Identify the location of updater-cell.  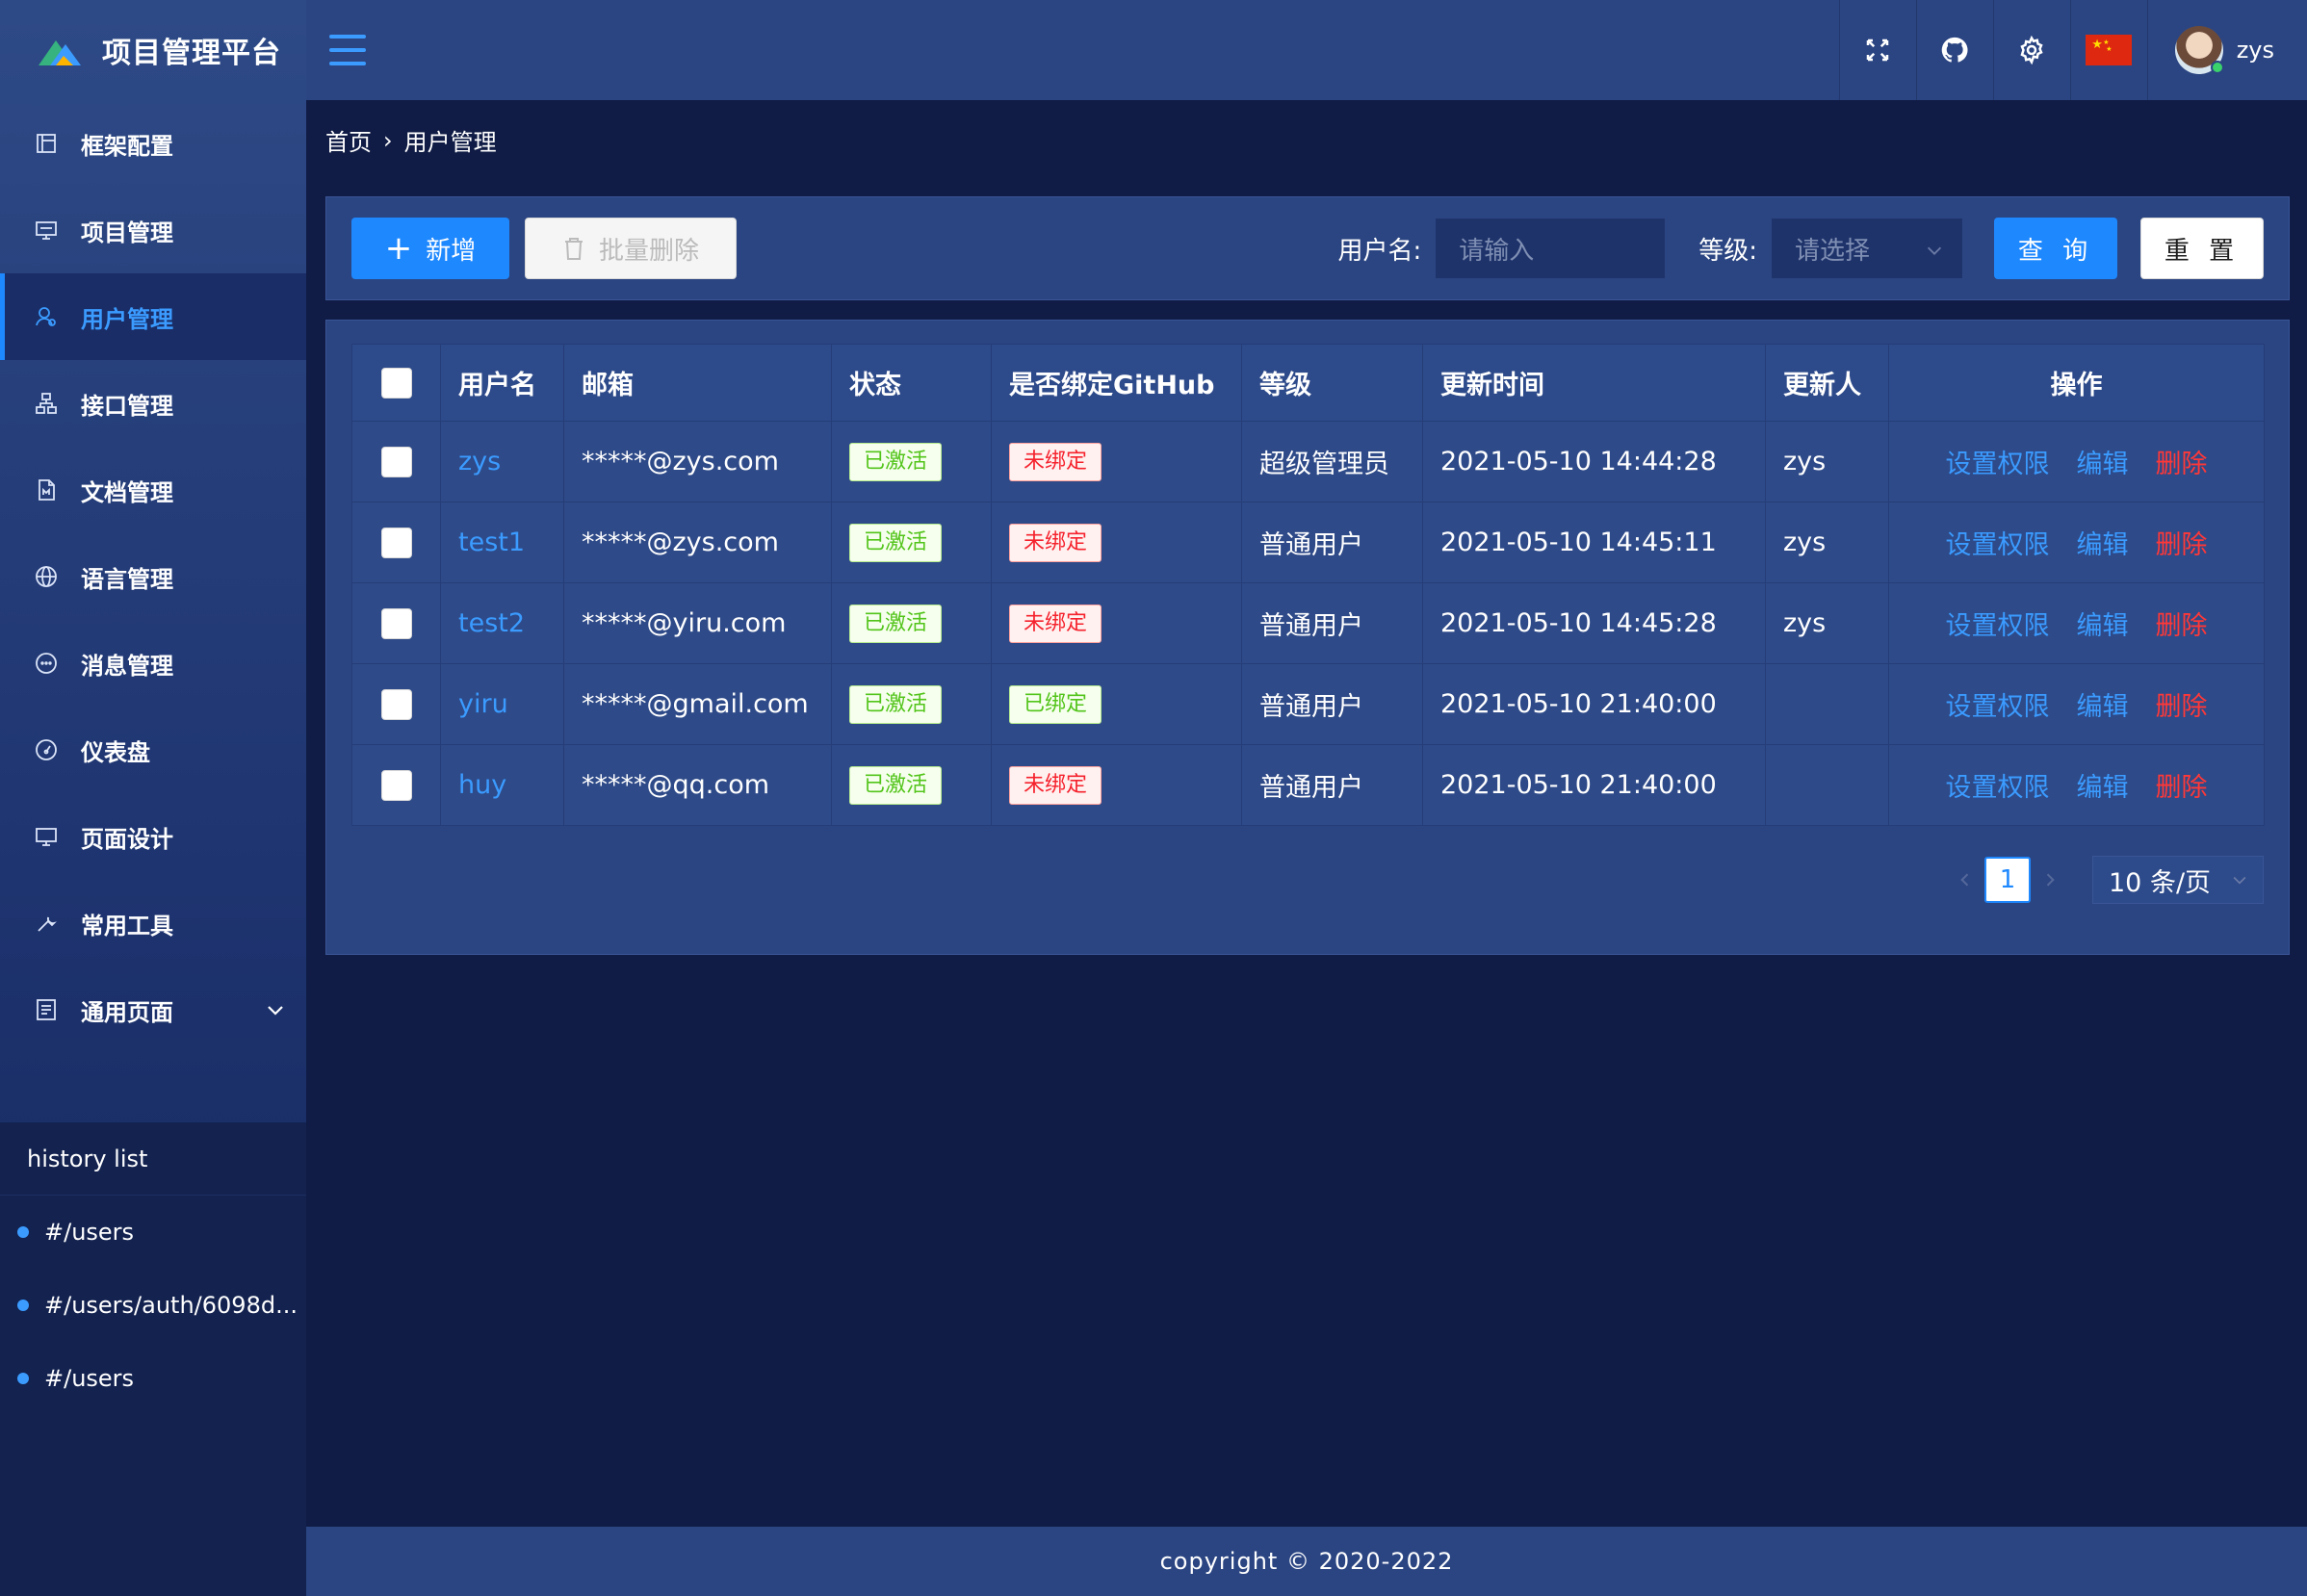
(1827, 704).